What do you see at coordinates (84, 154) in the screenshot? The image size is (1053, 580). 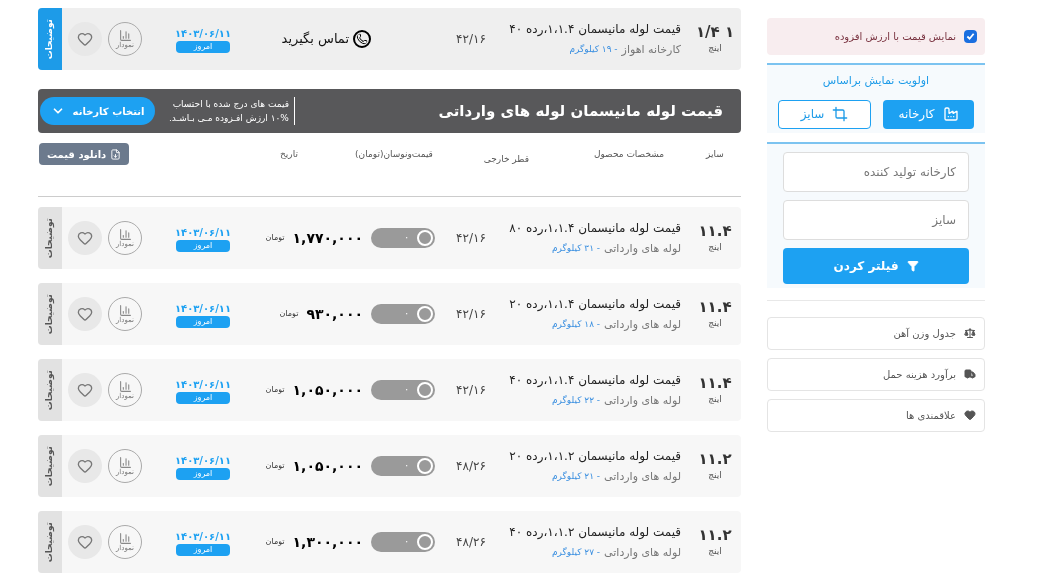 I see `download-price-button: دانلود قیمت` at bounding box center [84, 154].